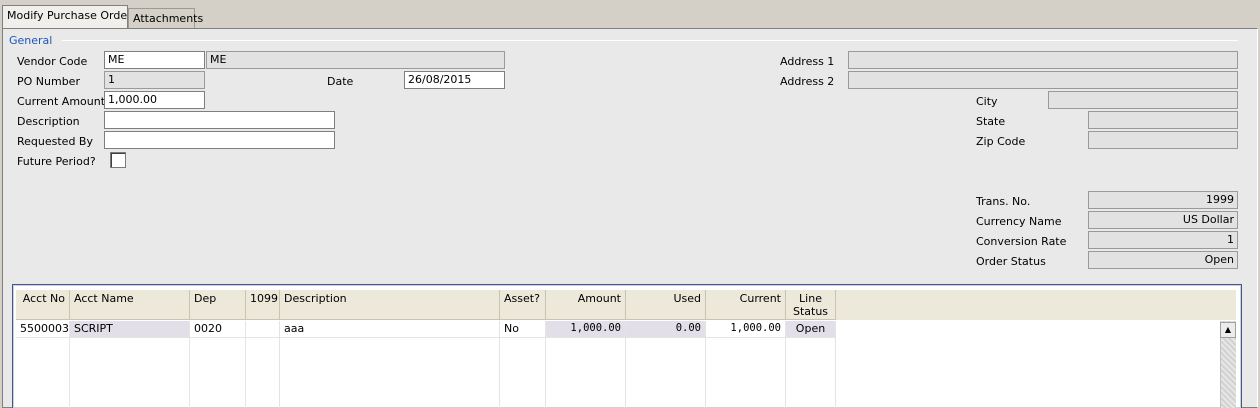  What do you see at coordinates (43, 329) in the screenshot?
I see `cell-acct-no: 5500003` at bounding box center [43, 329].